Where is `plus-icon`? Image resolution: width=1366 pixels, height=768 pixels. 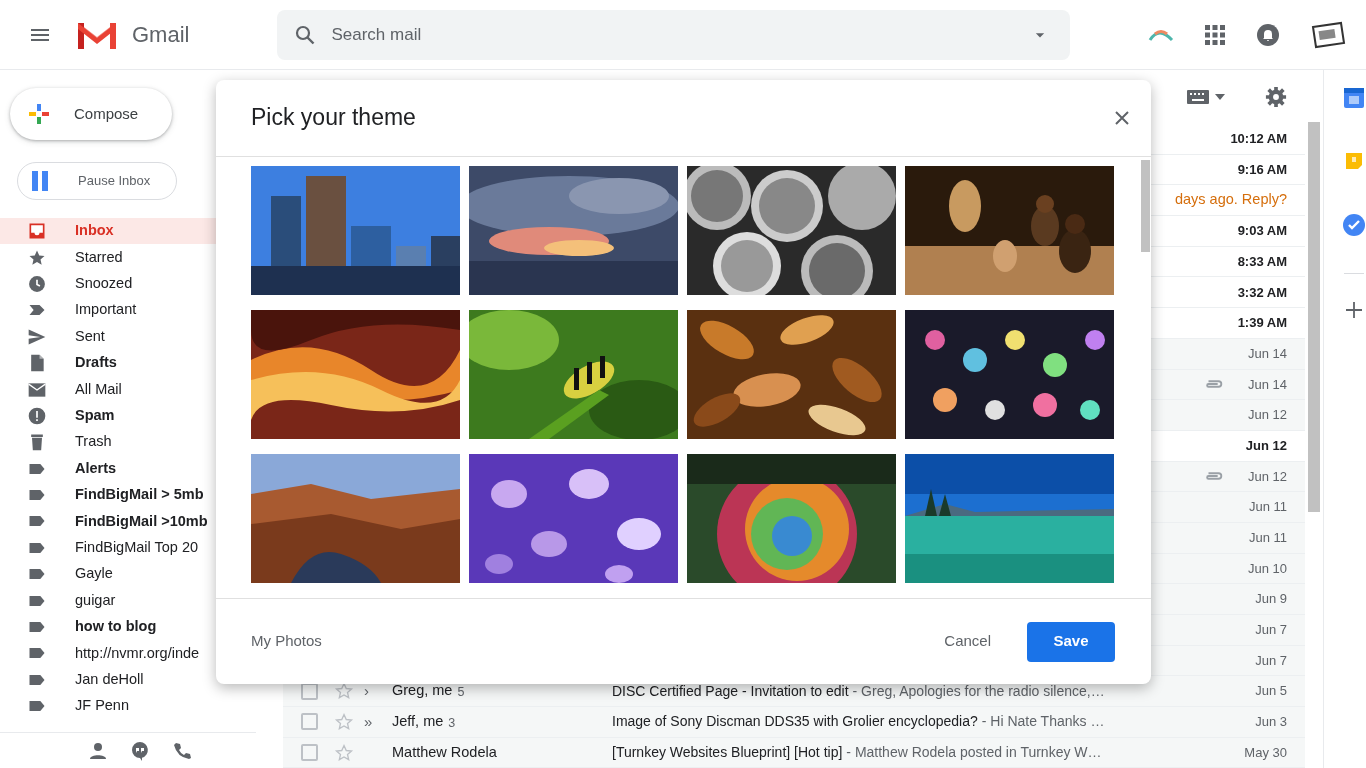
plus-icon is located at coordinates (39, 114).